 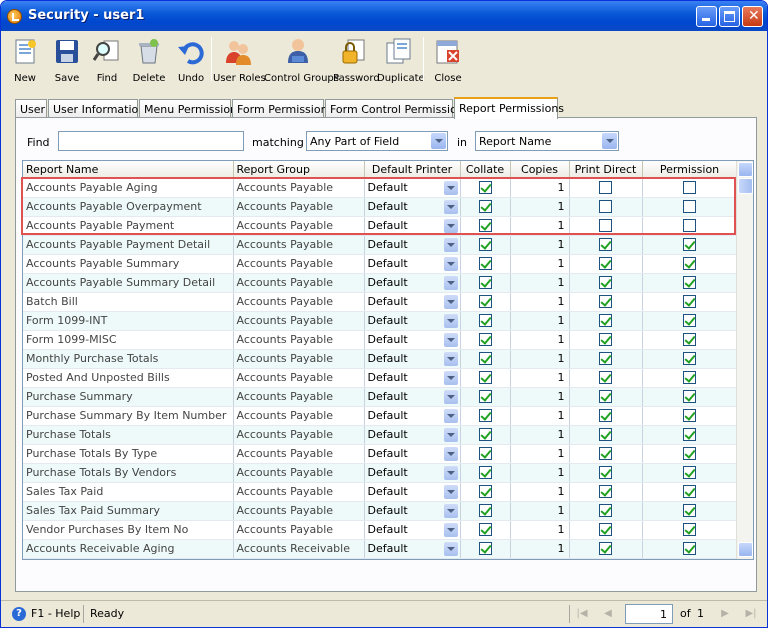 What do you see at coordinates (745, 169) in the screenshot?
I see `scroll-up-button` at bounding box center [745, 169].